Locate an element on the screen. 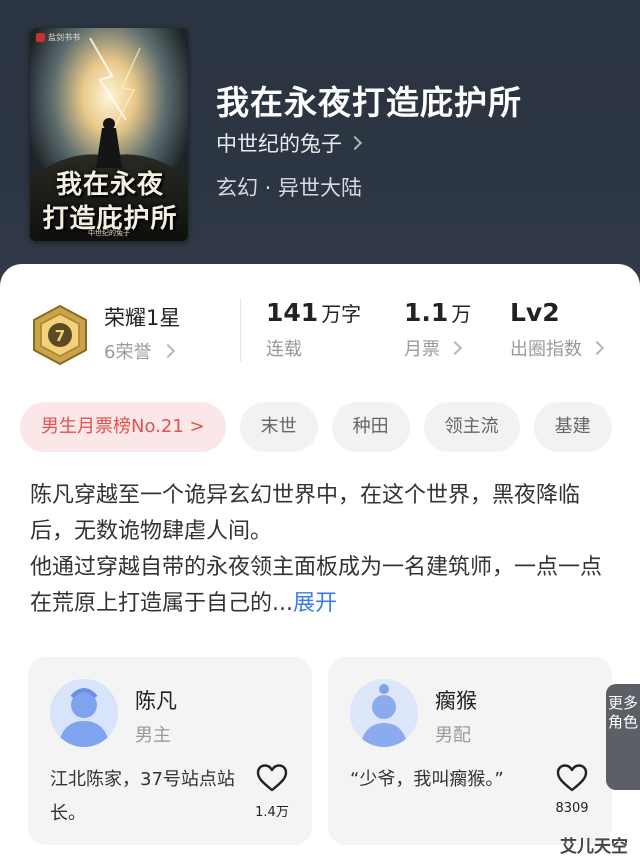 The image size is (640, 865). honor-count-link: 6荣誉 is located at coordinates (140, 351).